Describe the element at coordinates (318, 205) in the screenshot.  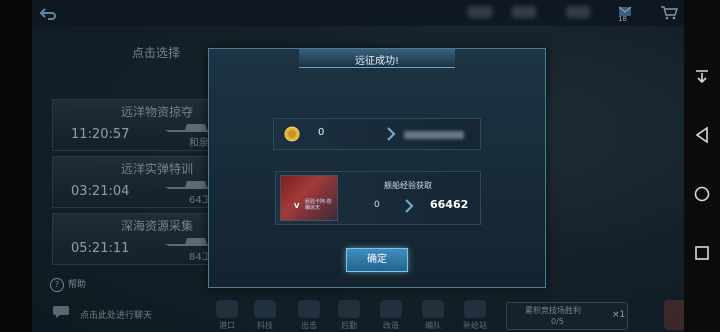
I see `ship-name: 经验卡阿-防胸派天` at that location.